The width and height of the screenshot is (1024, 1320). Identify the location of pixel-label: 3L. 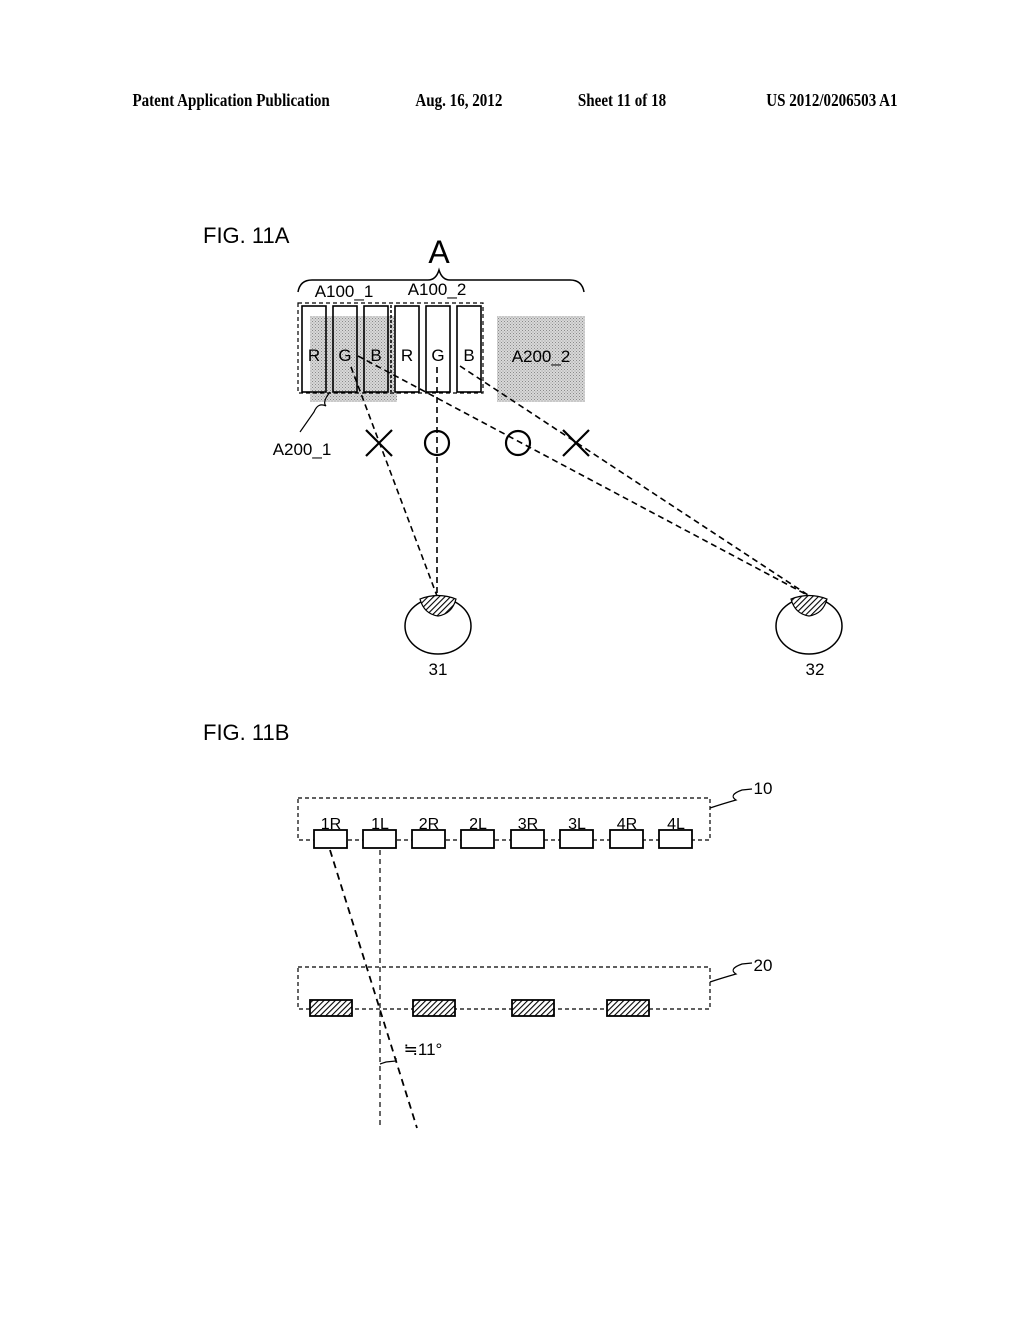
(577, 824).